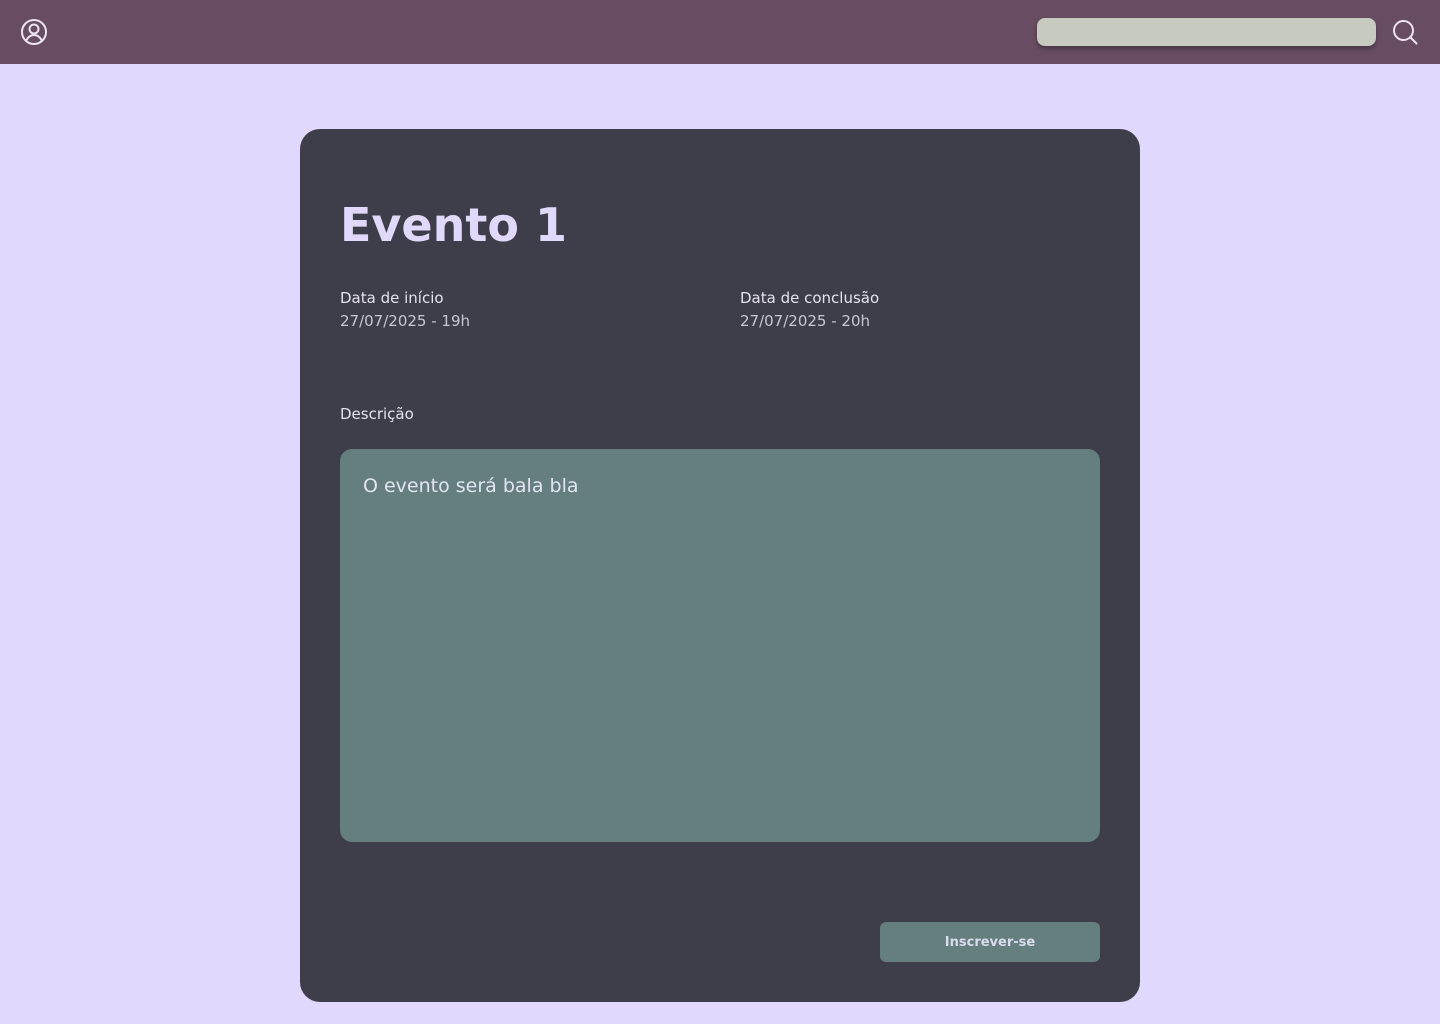 The height and width of the screenshot is (1024, 1440). I want to click on start-date-field: Data de início 27/07/2025 - 19h, so click(405, 309).